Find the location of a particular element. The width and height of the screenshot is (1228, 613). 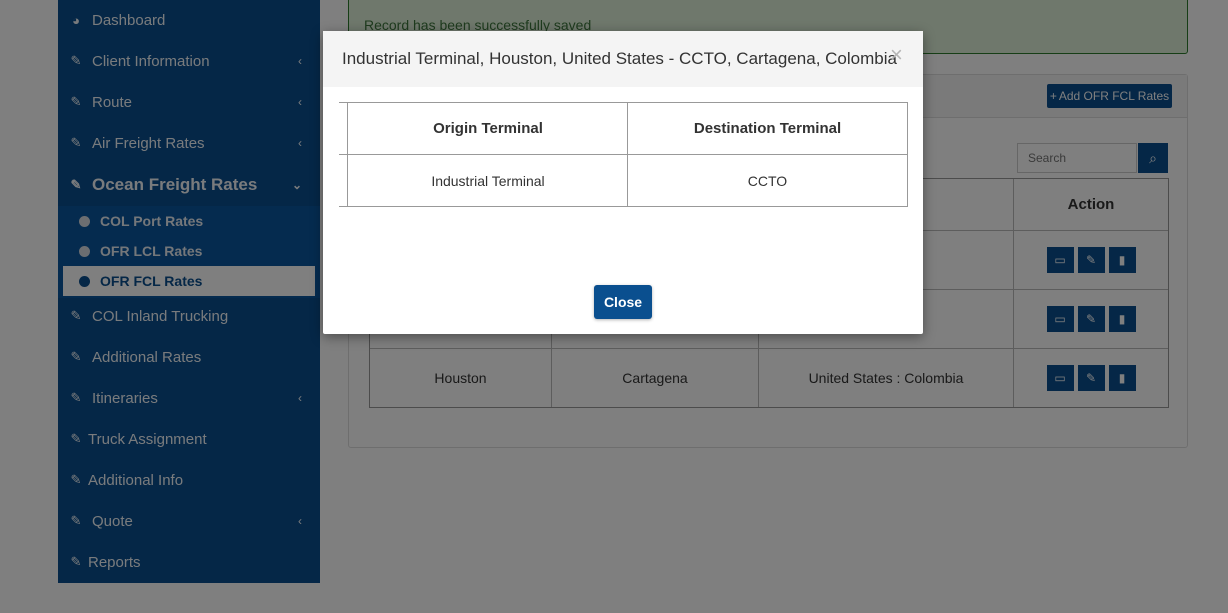

cell-origin-terminal: Industrial Terminal is located at coordinates (487, 181).